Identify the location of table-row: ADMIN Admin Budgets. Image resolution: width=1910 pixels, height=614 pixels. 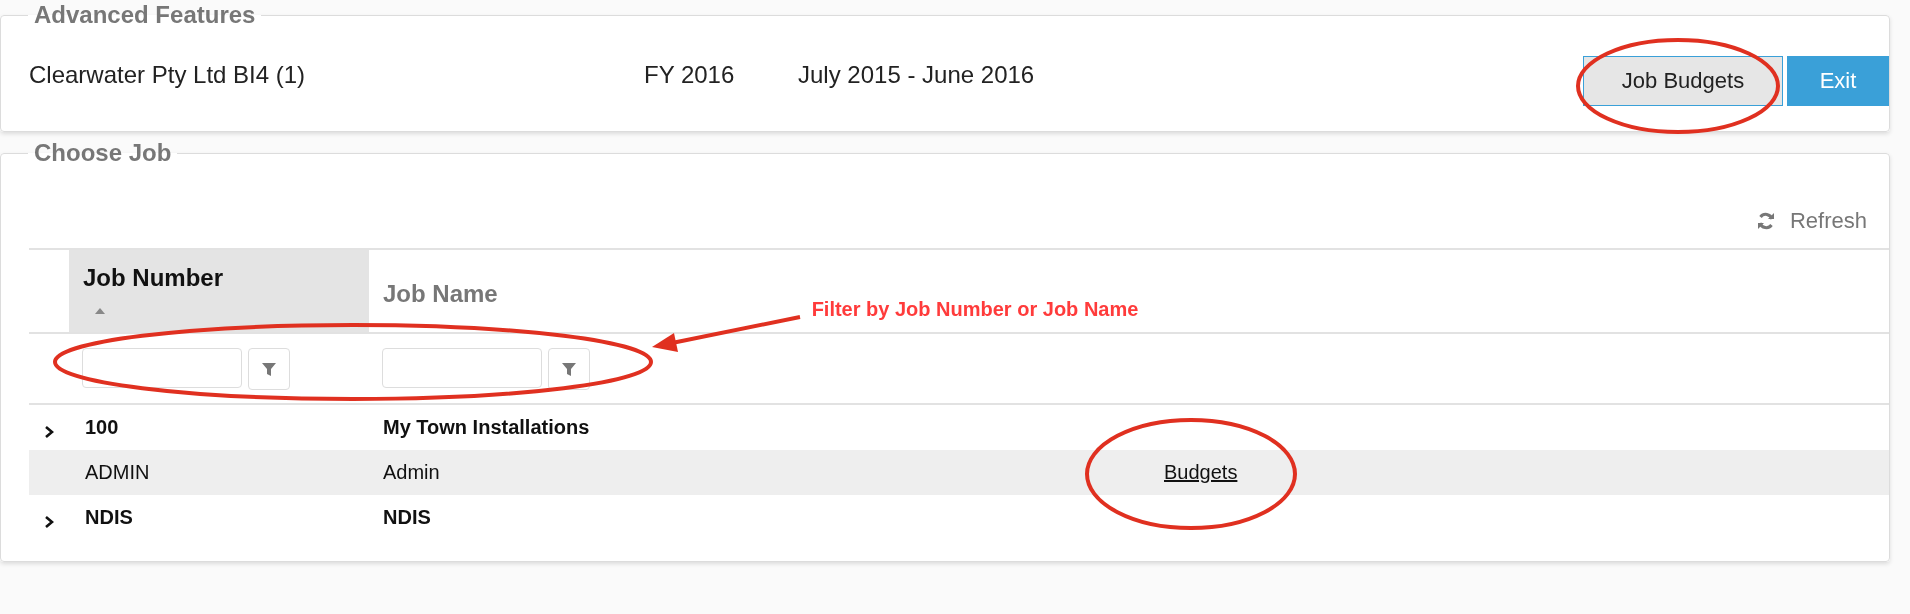
(959, 472).